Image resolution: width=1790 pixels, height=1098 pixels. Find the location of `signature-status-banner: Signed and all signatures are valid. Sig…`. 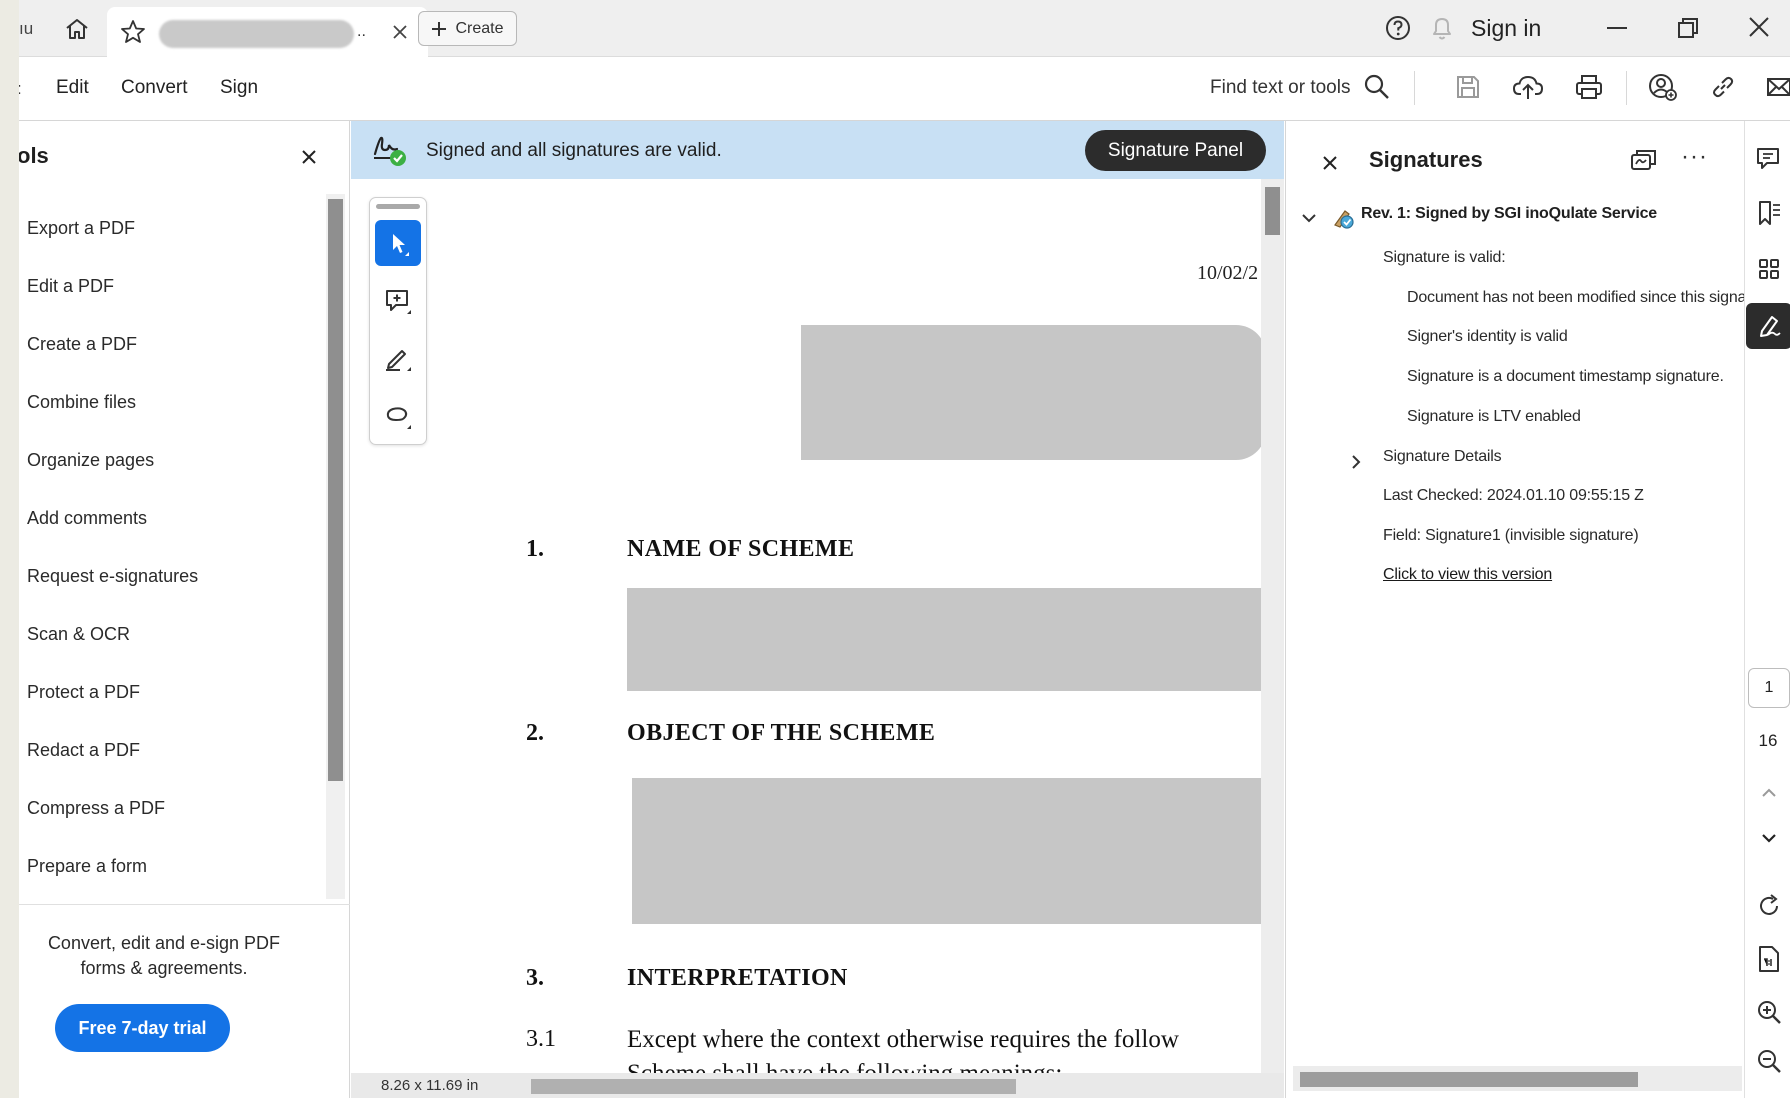

signature-status-banner: Signed and all signatures are valid. Sig… is located at coordinates (817, 150).